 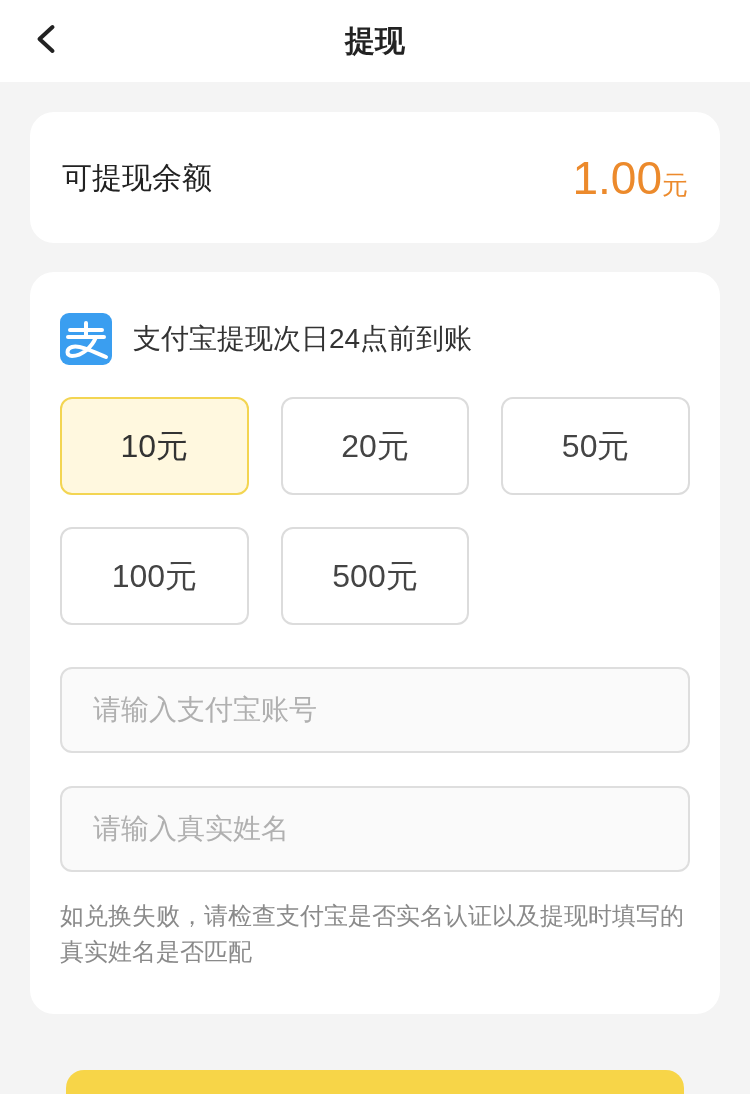 What do you see at coordinates (45, 39) in the screenshot?
I see `back-icon` at bounding box center [45, 39].